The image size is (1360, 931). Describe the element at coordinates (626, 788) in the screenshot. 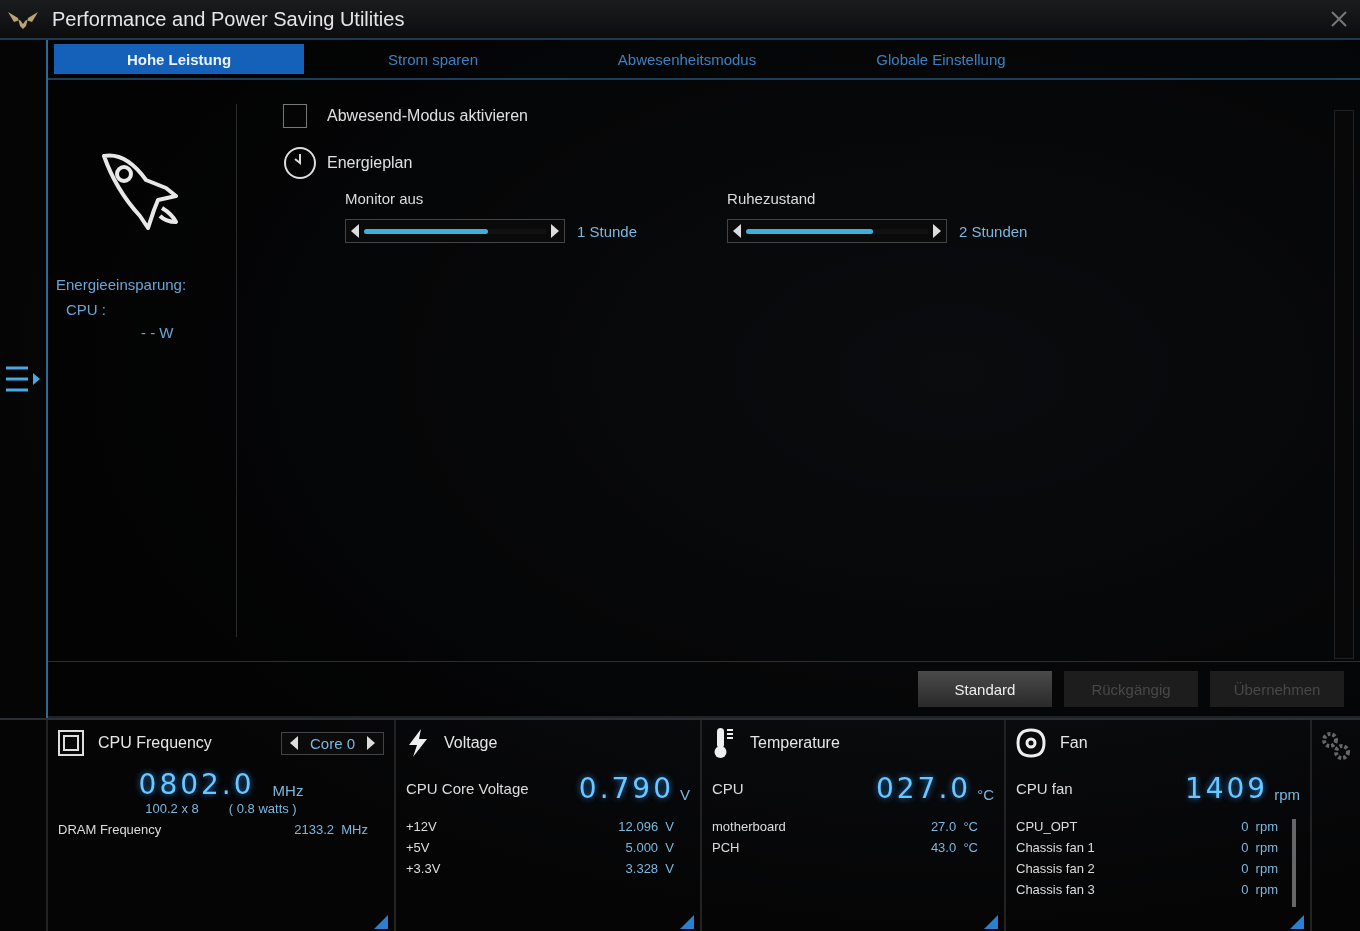

I see `reading-value: 0.790` at that location.